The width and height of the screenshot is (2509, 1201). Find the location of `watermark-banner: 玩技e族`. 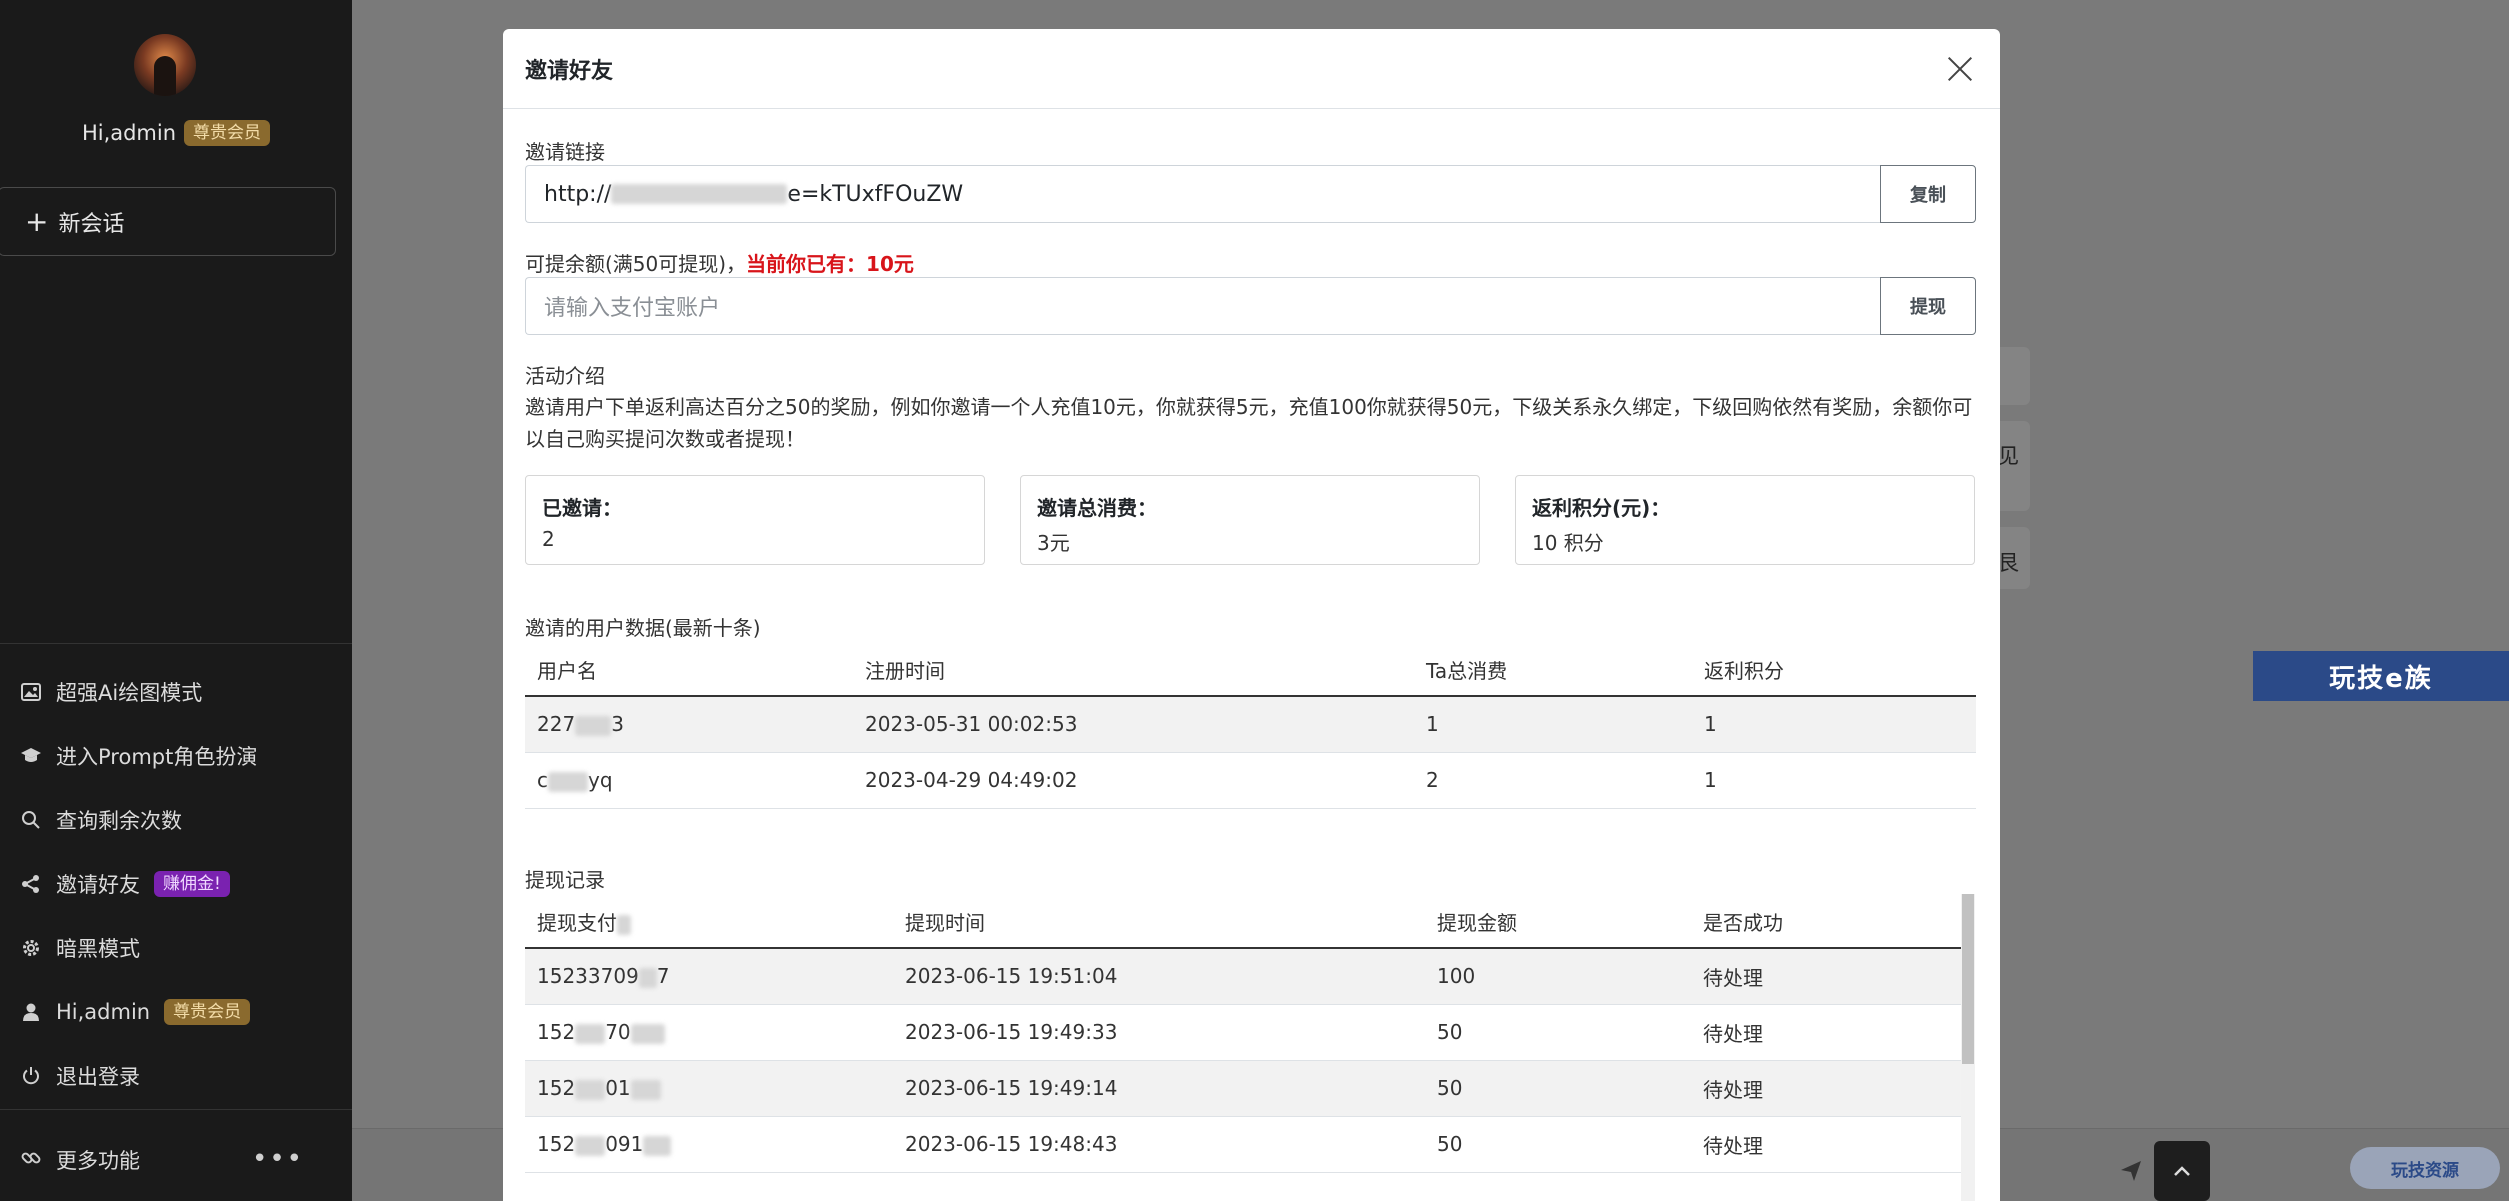

watermark-banner: 玩技e族 is located at coordinates (2381, 676).